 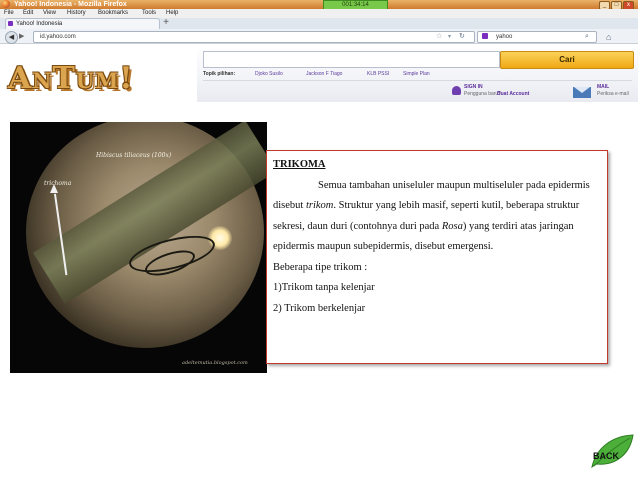 I want to click on term-trikom: trikom, so click(x=319, y=205).